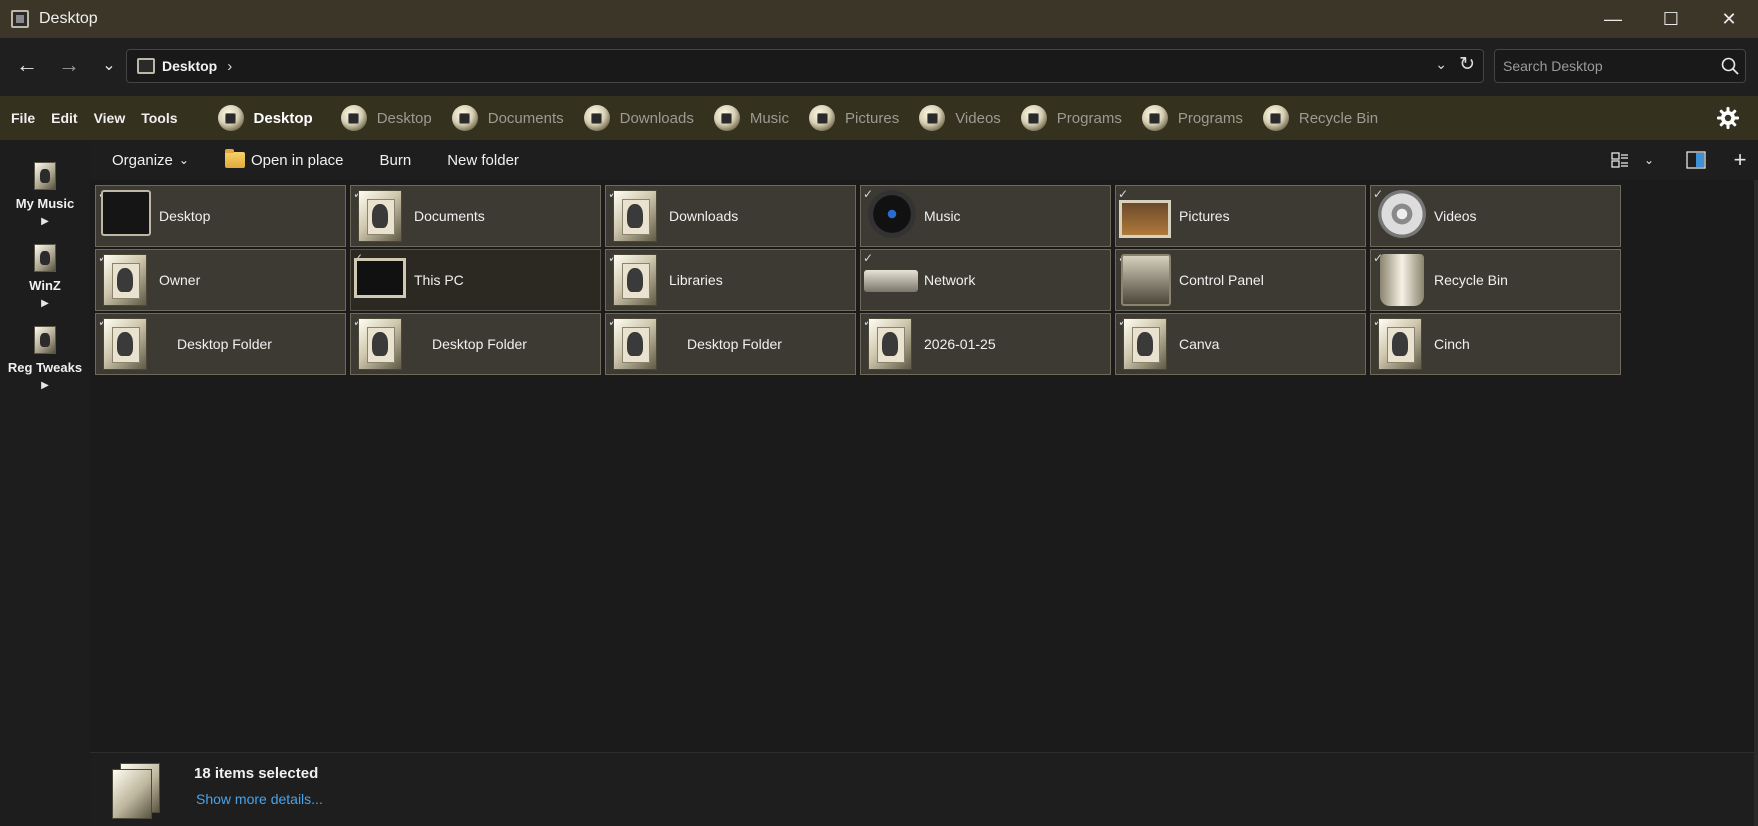  What do you see at coordinates (1696, 160) in the screenshot?
I see `preview-pane-icon` at bounding box center [1696, 160].